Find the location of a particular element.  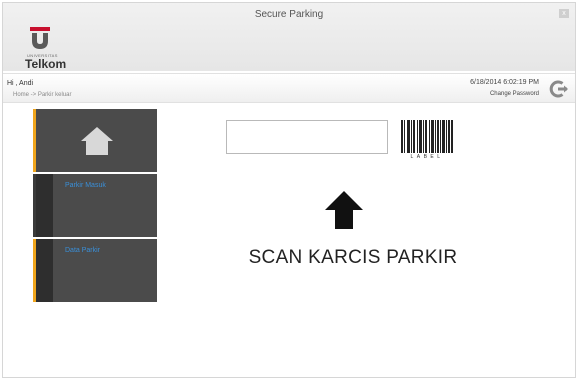

sidebar-item-parkir-masuk: Parkir Masuk is located at coordinates (95, 205).